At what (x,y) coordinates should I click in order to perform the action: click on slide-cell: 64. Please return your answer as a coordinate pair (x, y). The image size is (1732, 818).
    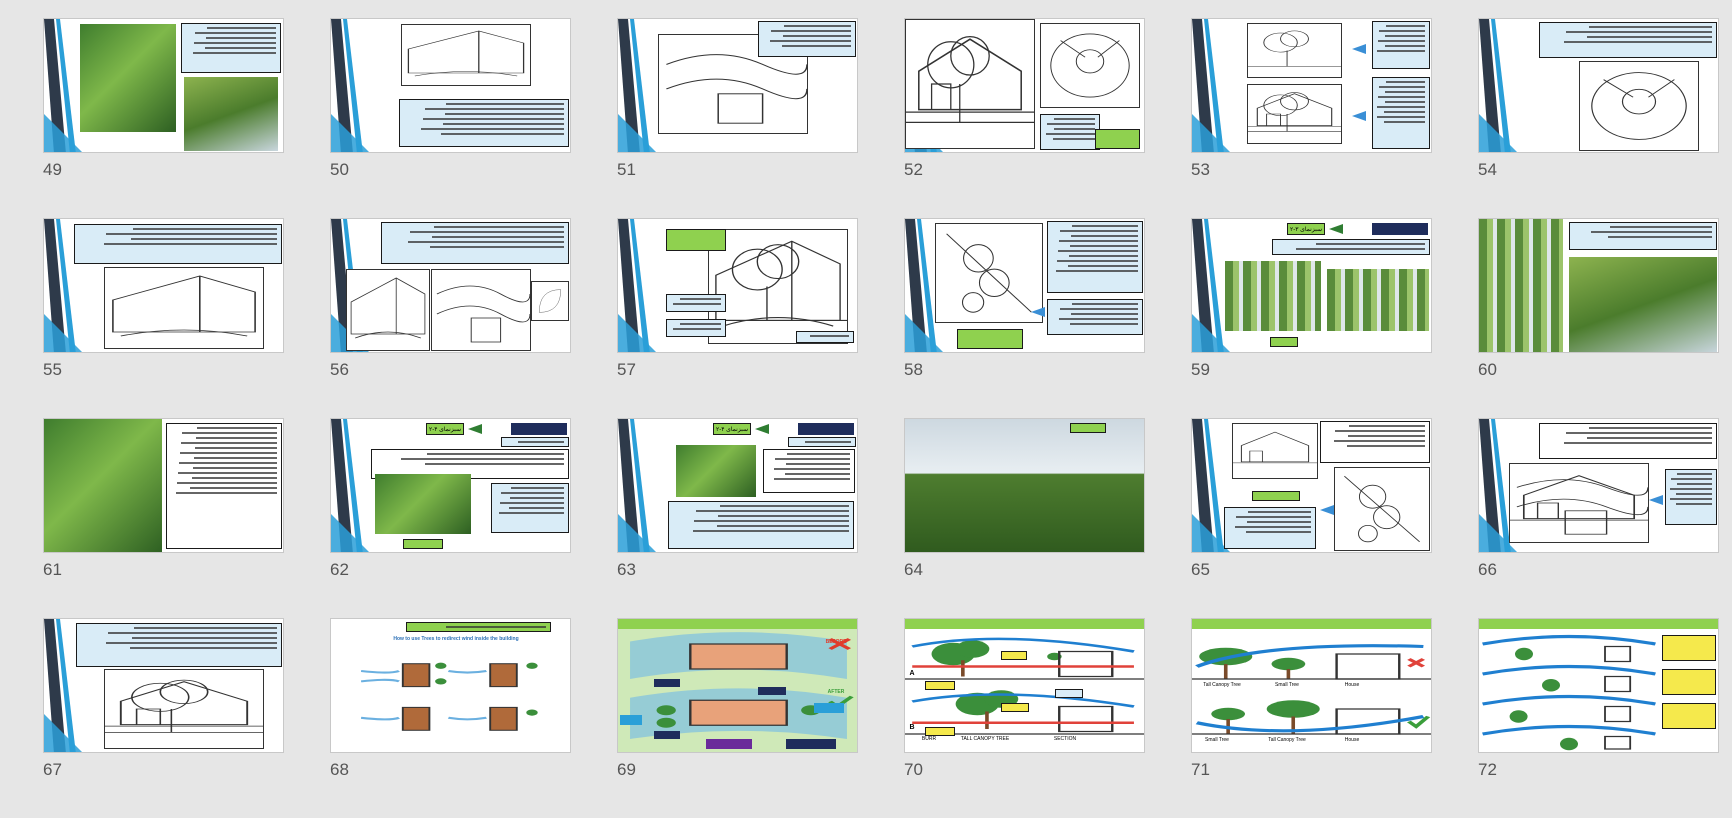
    Looking at the image, I should click on (1047, 518).